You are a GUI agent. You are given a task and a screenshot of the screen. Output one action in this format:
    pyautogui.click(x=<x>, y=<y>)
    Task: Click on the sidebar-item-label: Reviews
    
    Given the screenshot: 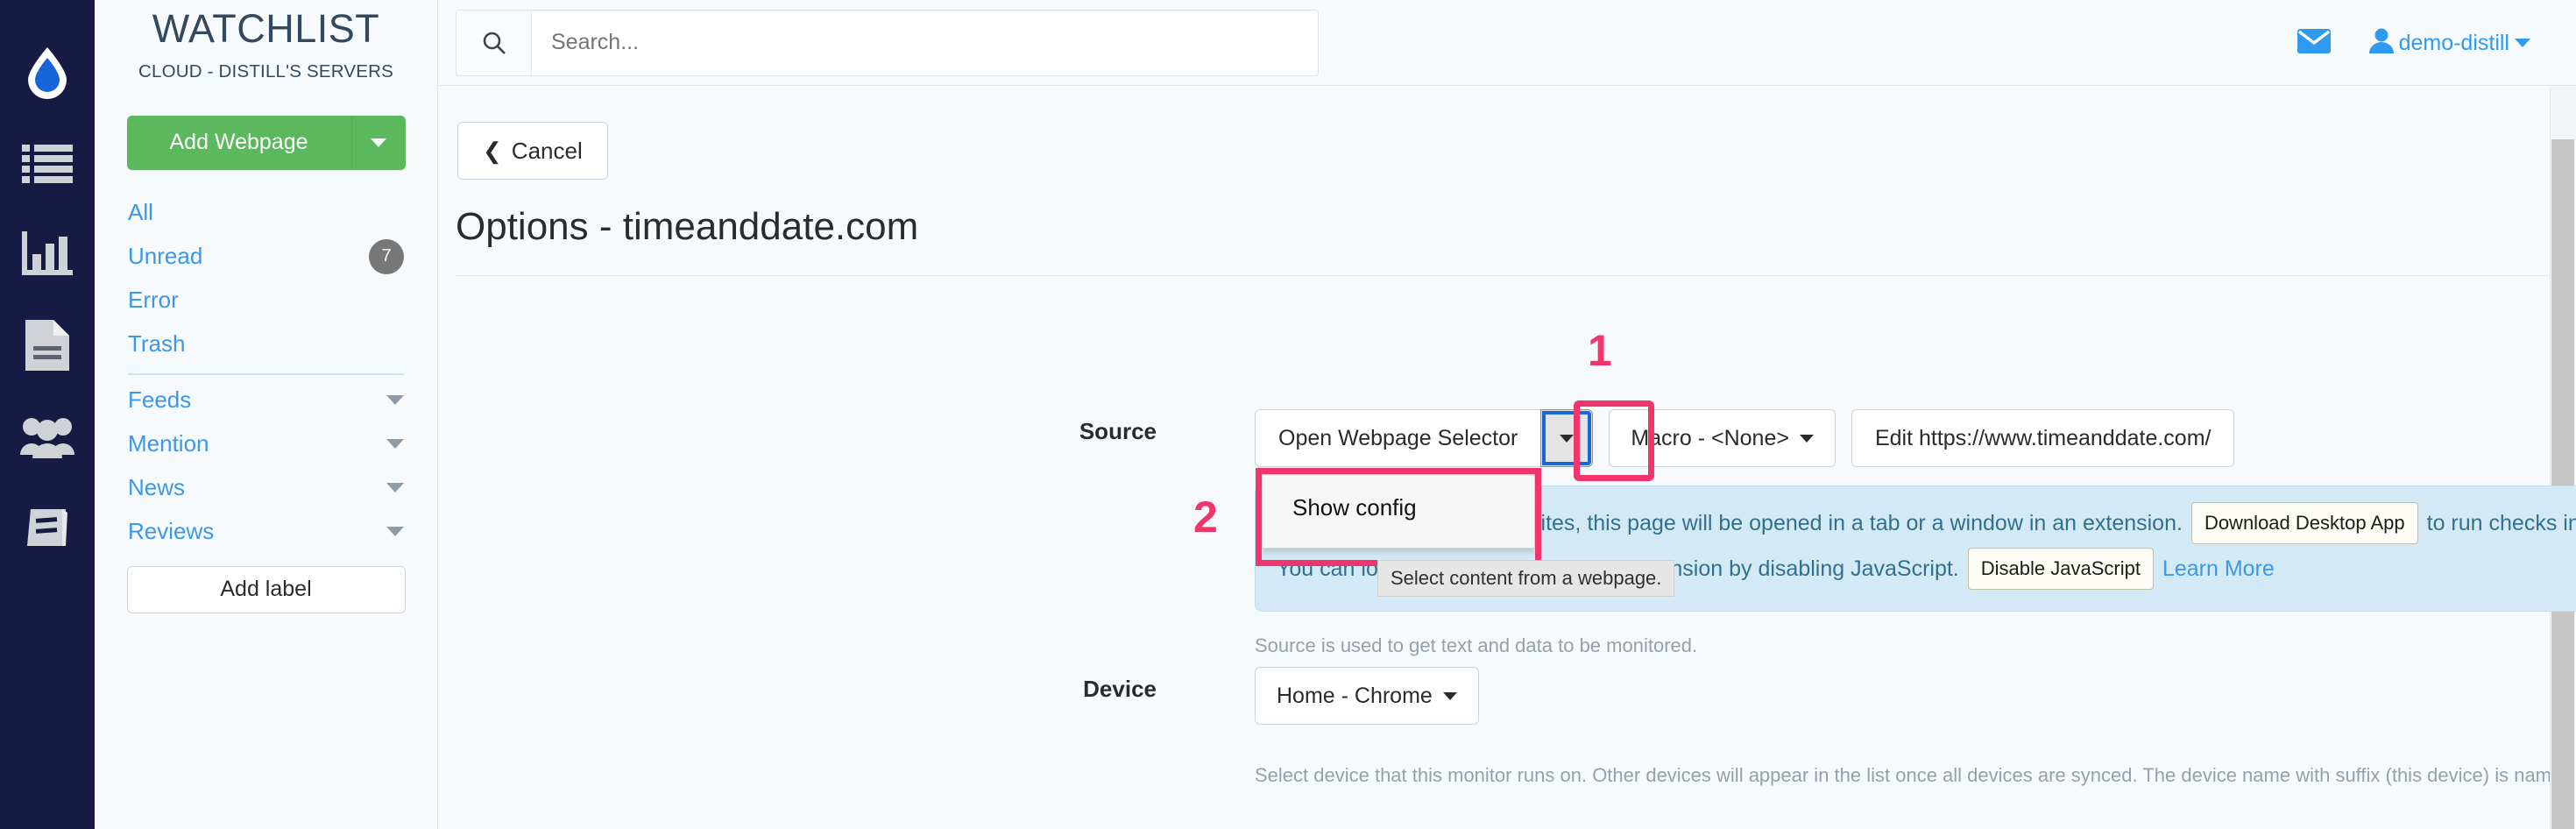 What is the action you would take?
    pyautogui.click(x=171, y=531)
    